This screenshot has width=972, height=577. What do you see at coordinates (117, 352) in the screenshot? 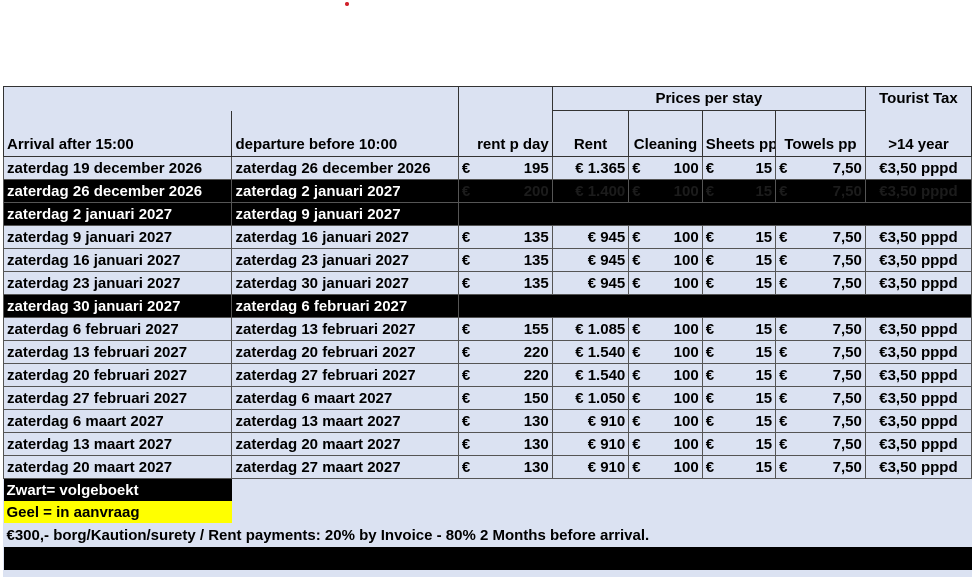
I see `arrival-cell: zaterdag 13 februari 2027` at bounding box center [117, 352].